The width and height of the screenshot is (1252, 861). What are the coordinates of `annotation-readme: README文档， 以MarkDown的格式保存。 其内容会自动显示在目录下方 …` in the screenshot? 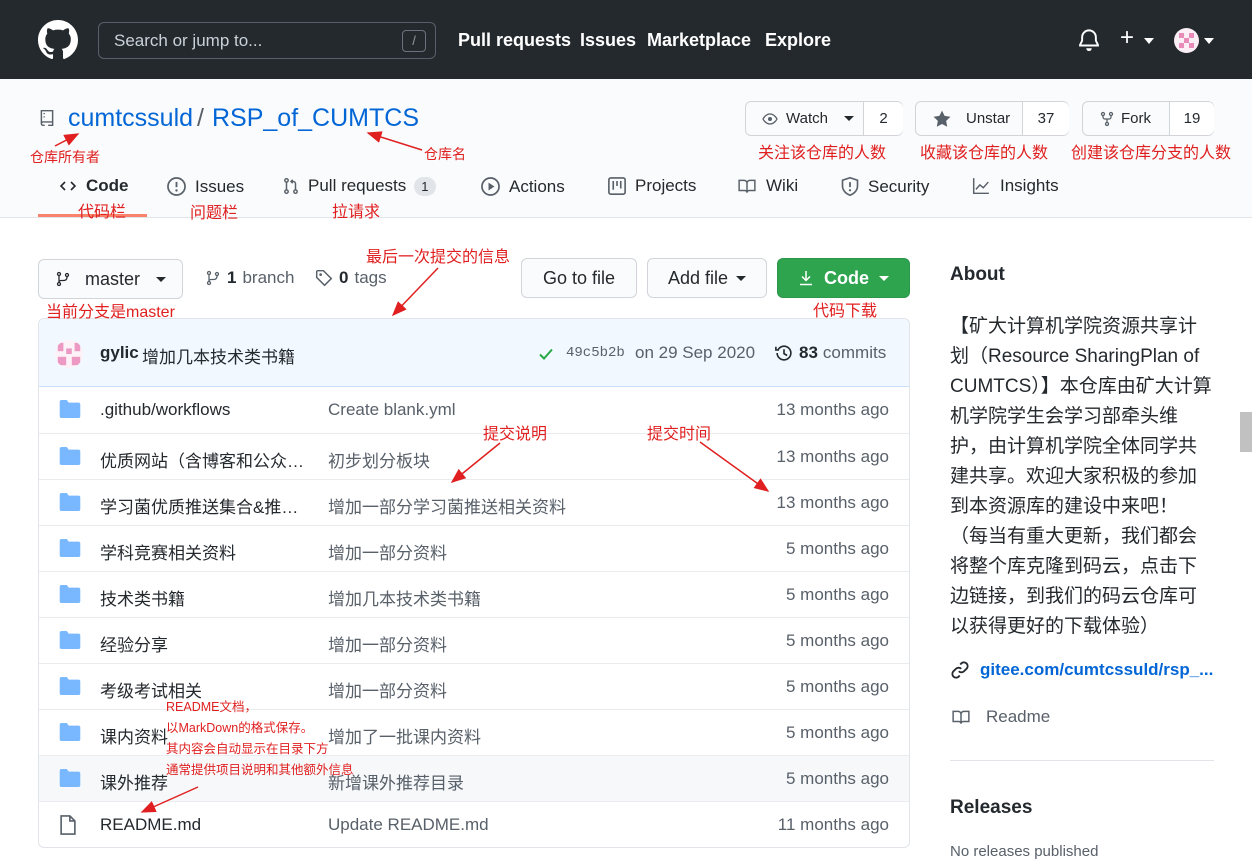 It's located at (260, 739).